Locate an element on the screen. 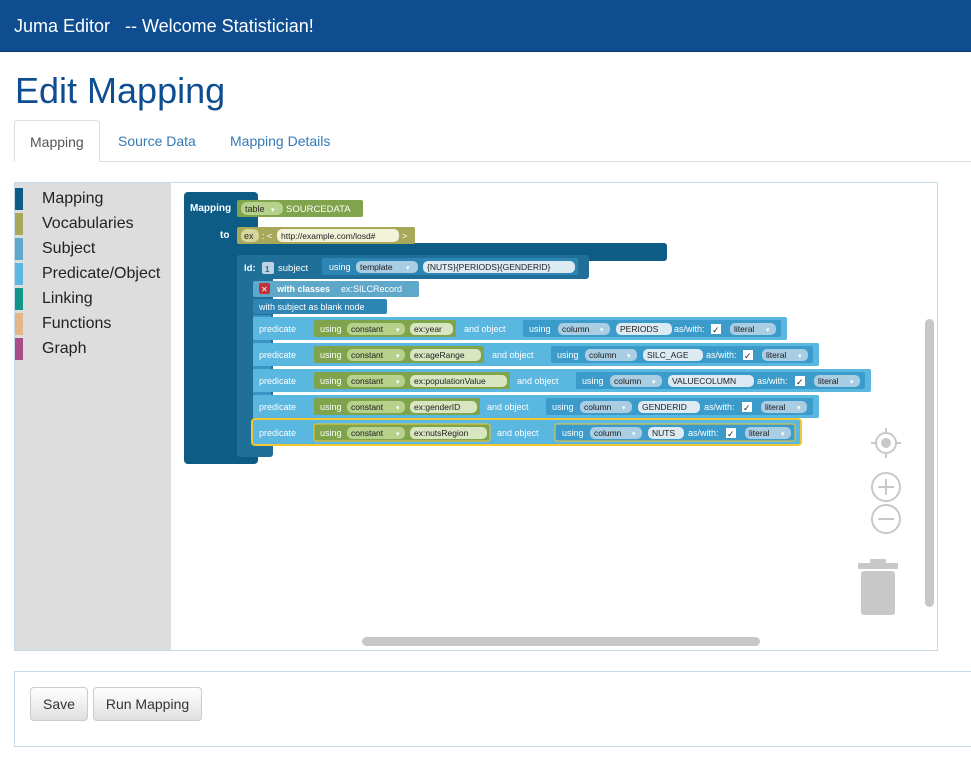  svg-text: column is located at coordinates (603, 355).